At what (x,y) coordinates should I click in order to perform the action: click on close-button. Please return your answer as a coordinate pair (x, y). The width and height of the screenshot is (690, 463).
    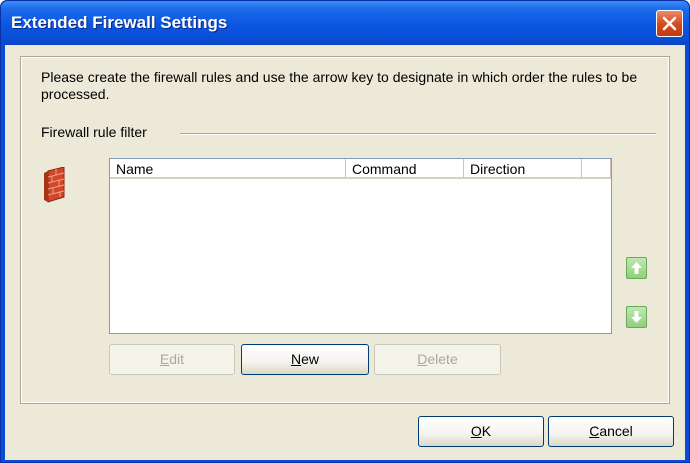
    Looking at the image, I should click on (669, 23).